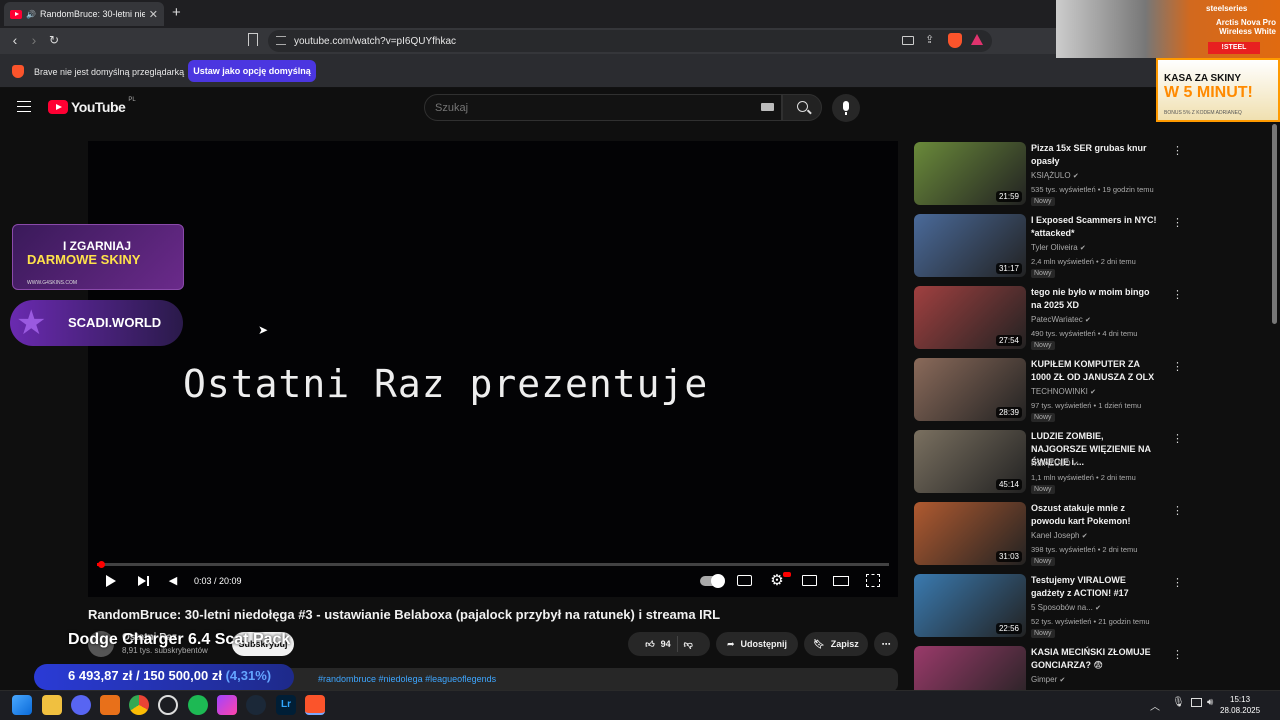 The image size is (1280, 720). I want to click on related-video-title: Testujemy VIRALOWE gadżety z ACTION! #17, so click(1096, 587).